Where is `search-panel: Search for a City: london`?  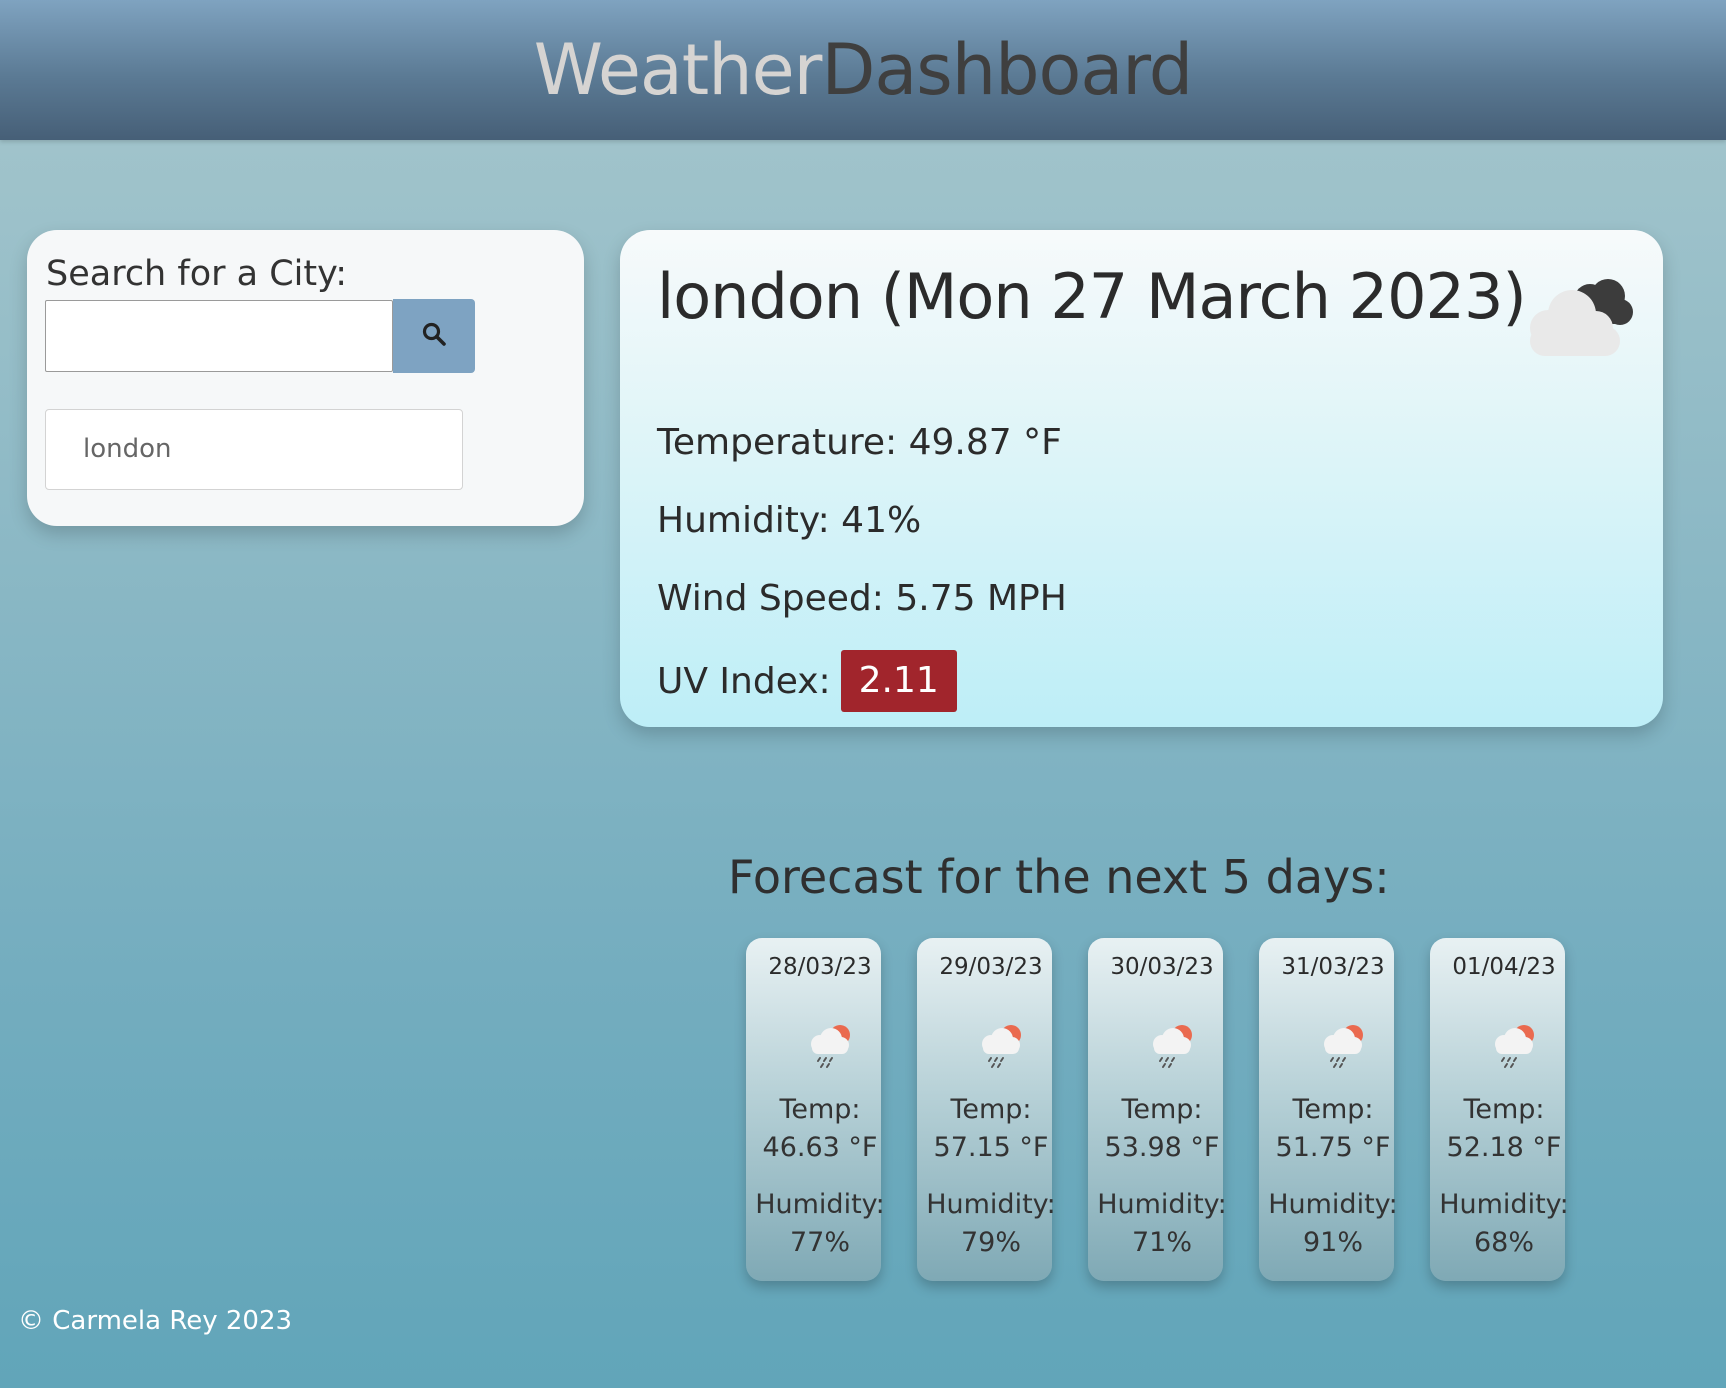
search-panel: Search for a City: london is located at coordinates (305, 378).